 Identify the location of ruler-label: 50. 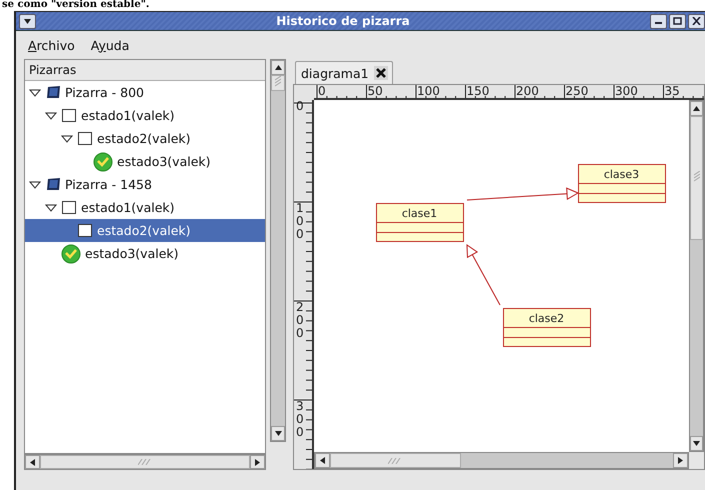
(375, 91).